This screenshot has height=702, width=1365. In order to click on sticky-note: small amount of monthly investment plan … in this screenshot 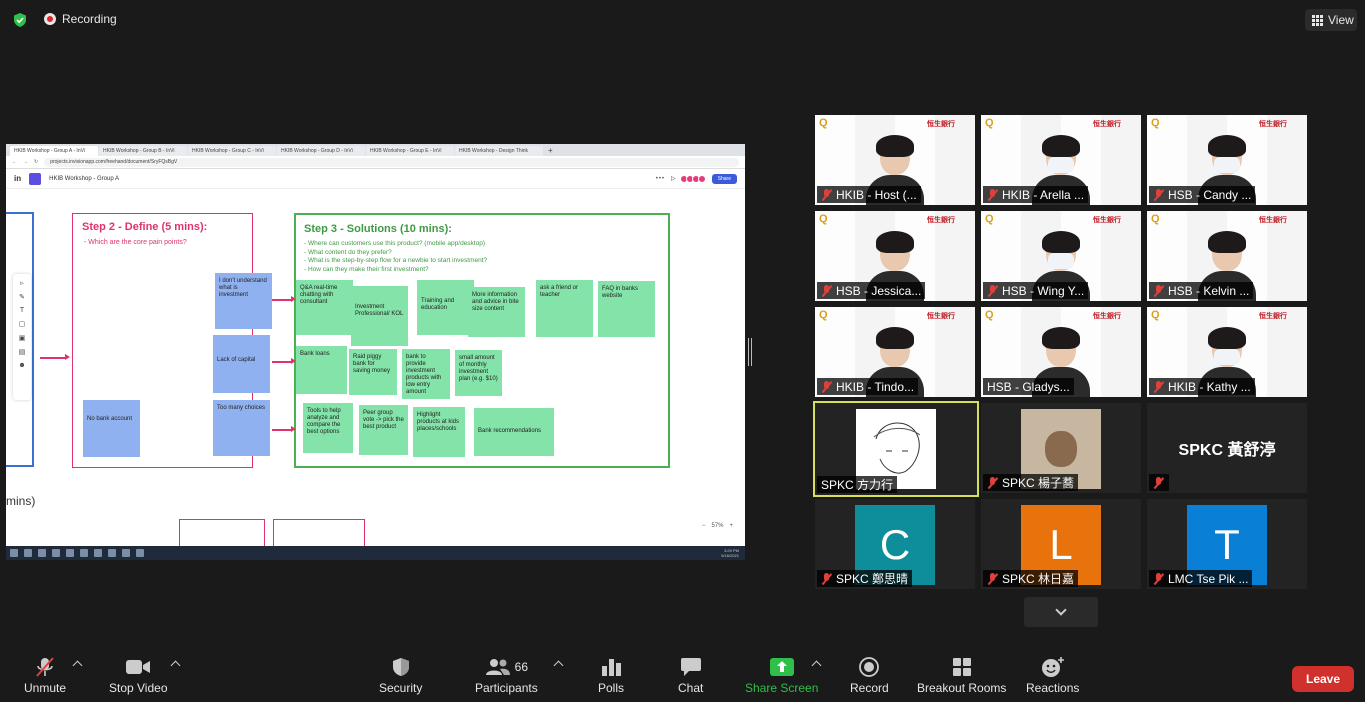, I will do `click(478, 373)`.